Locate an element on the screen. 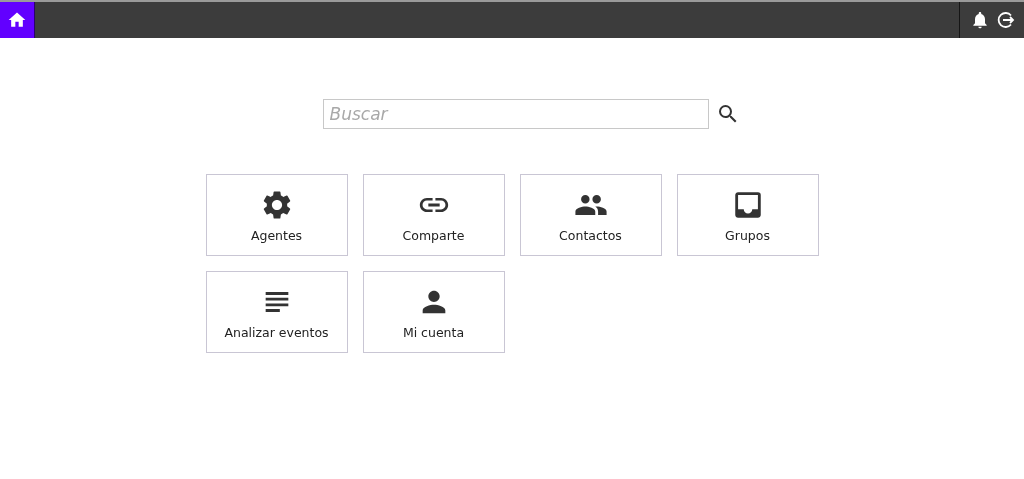  menu-tile: Agentes is located at coordinates (276, 215).